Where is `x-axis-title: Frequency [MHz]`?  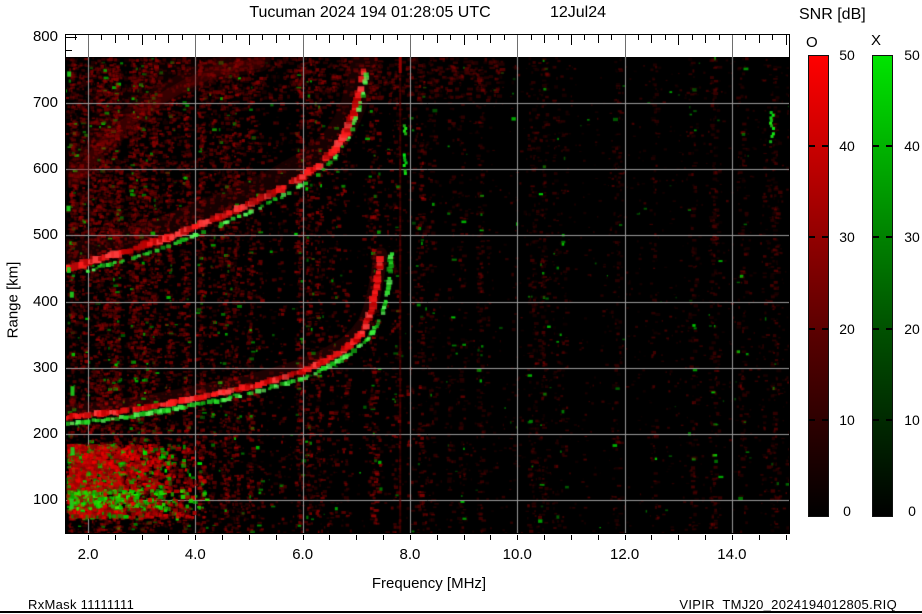 x-axis-title: Frequency [MHz] is located at coordinates (429, 583).